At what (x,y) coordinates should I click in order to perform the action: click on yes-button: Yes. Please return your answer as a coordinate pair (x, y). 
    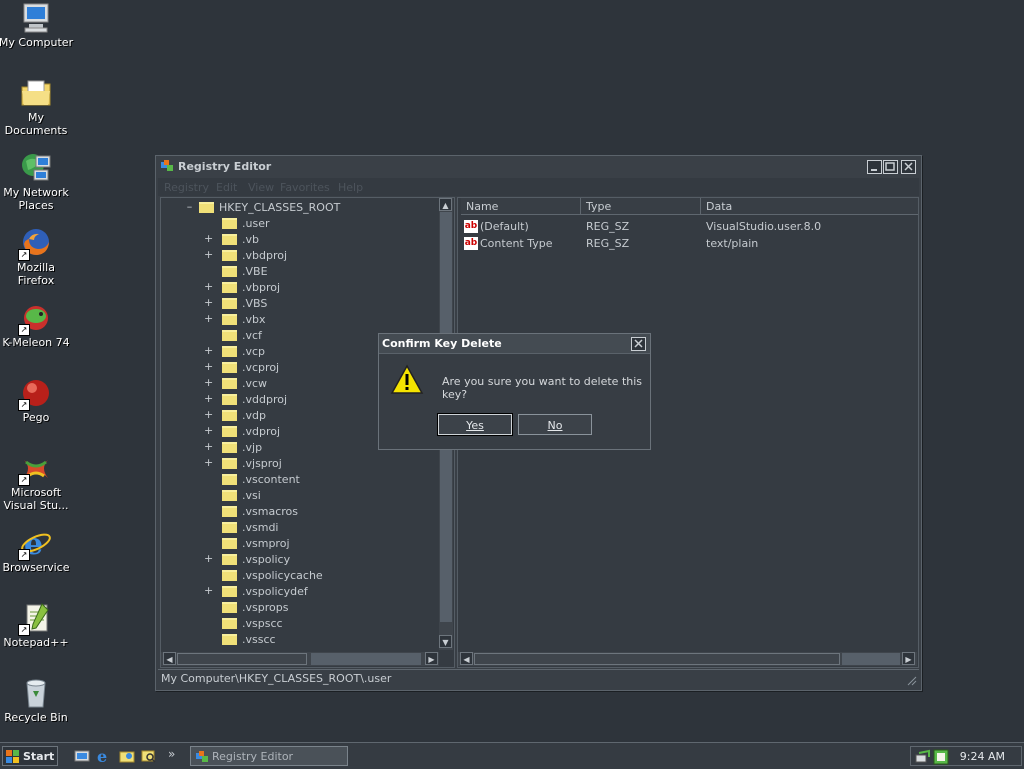
    Looking at the image, I should click on (475, 424).